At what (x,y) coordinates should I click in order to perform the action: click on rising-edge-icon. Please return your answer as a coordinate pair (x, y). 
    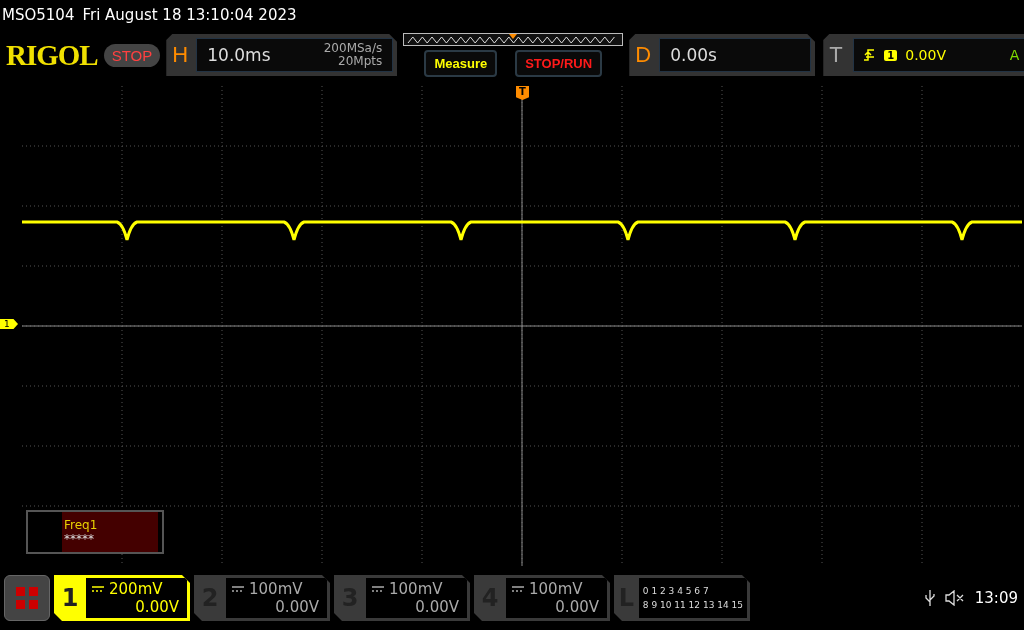
    Looking at the image, I should click on (870, 55).